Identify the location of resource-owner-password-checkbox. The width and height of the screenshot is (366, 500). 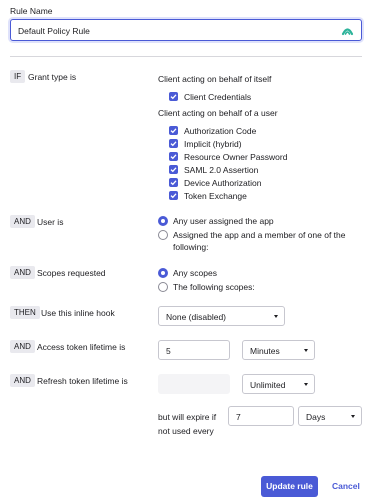
(173, 156).